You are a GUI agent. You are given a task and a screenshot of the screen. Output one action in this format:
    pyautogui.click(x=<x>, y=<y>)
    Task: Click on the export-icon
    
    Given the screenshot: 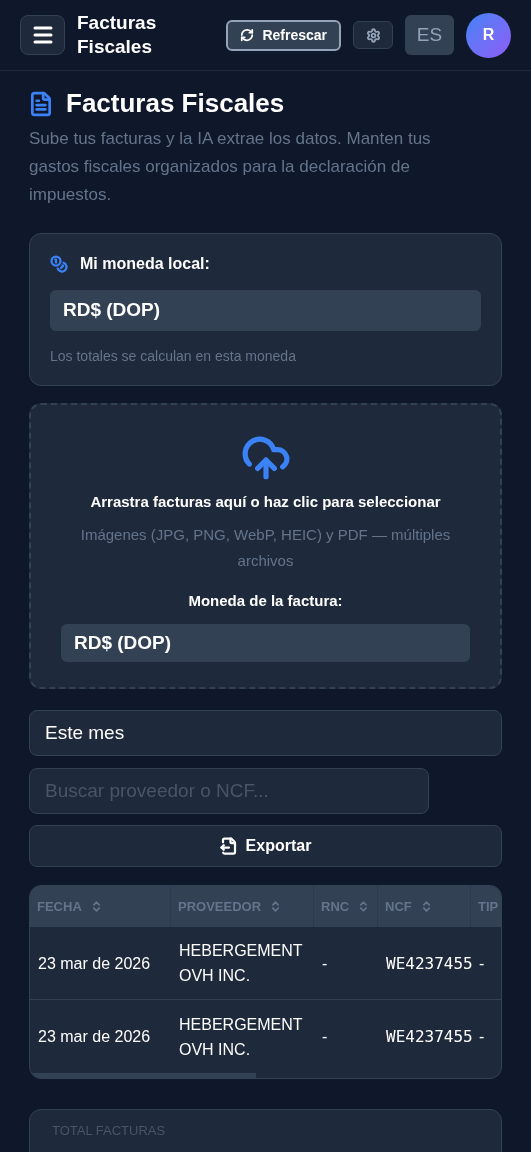 What is the action you would take?
    pyautogui.click(x=228, y=846)
    